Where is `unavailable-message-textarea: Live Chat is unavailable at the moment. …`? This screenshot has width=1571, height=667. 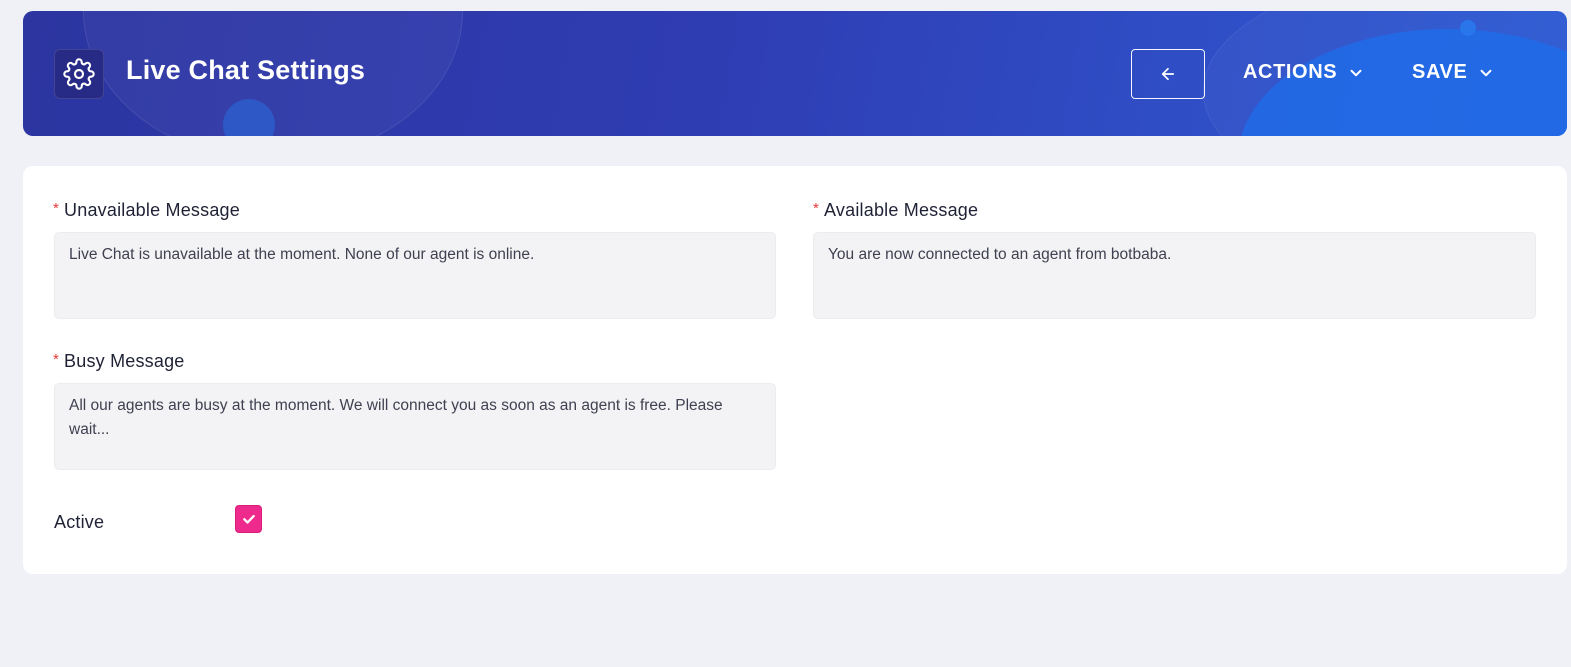 unavailable-message-textarea: Live Chat is unavailable at the moment. … is located at coordinates (415, 275).